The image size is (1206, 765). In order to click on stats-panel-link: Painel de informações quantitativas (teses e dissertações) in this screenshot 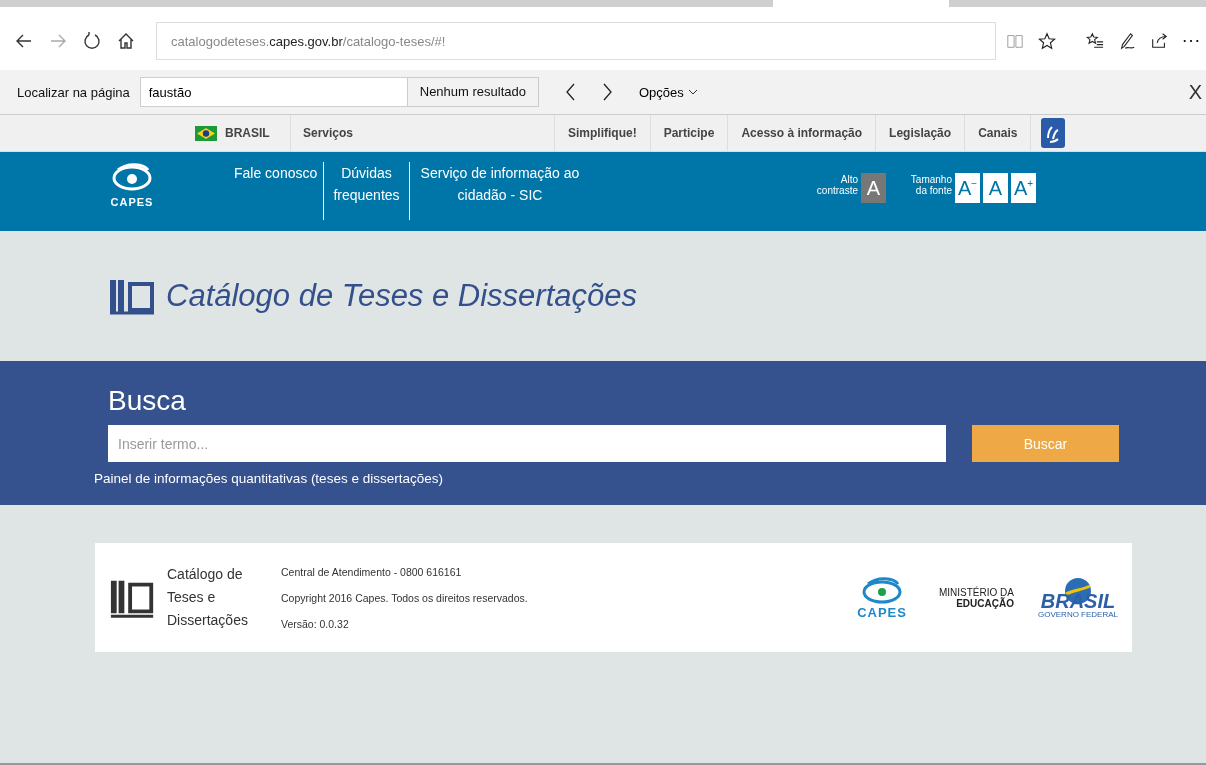, I will do `click(650, 478)`.